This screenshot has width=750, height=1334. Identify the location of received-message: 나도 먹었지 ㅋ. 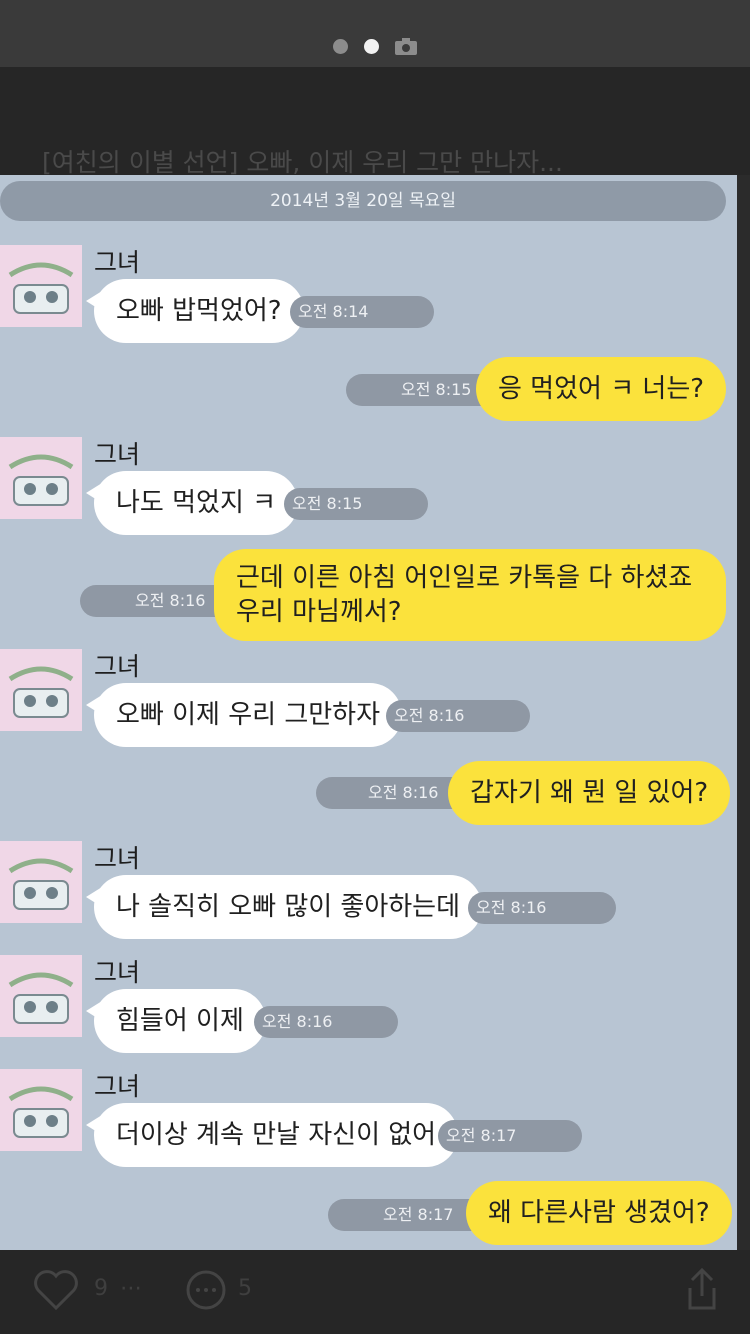
(196, 503).